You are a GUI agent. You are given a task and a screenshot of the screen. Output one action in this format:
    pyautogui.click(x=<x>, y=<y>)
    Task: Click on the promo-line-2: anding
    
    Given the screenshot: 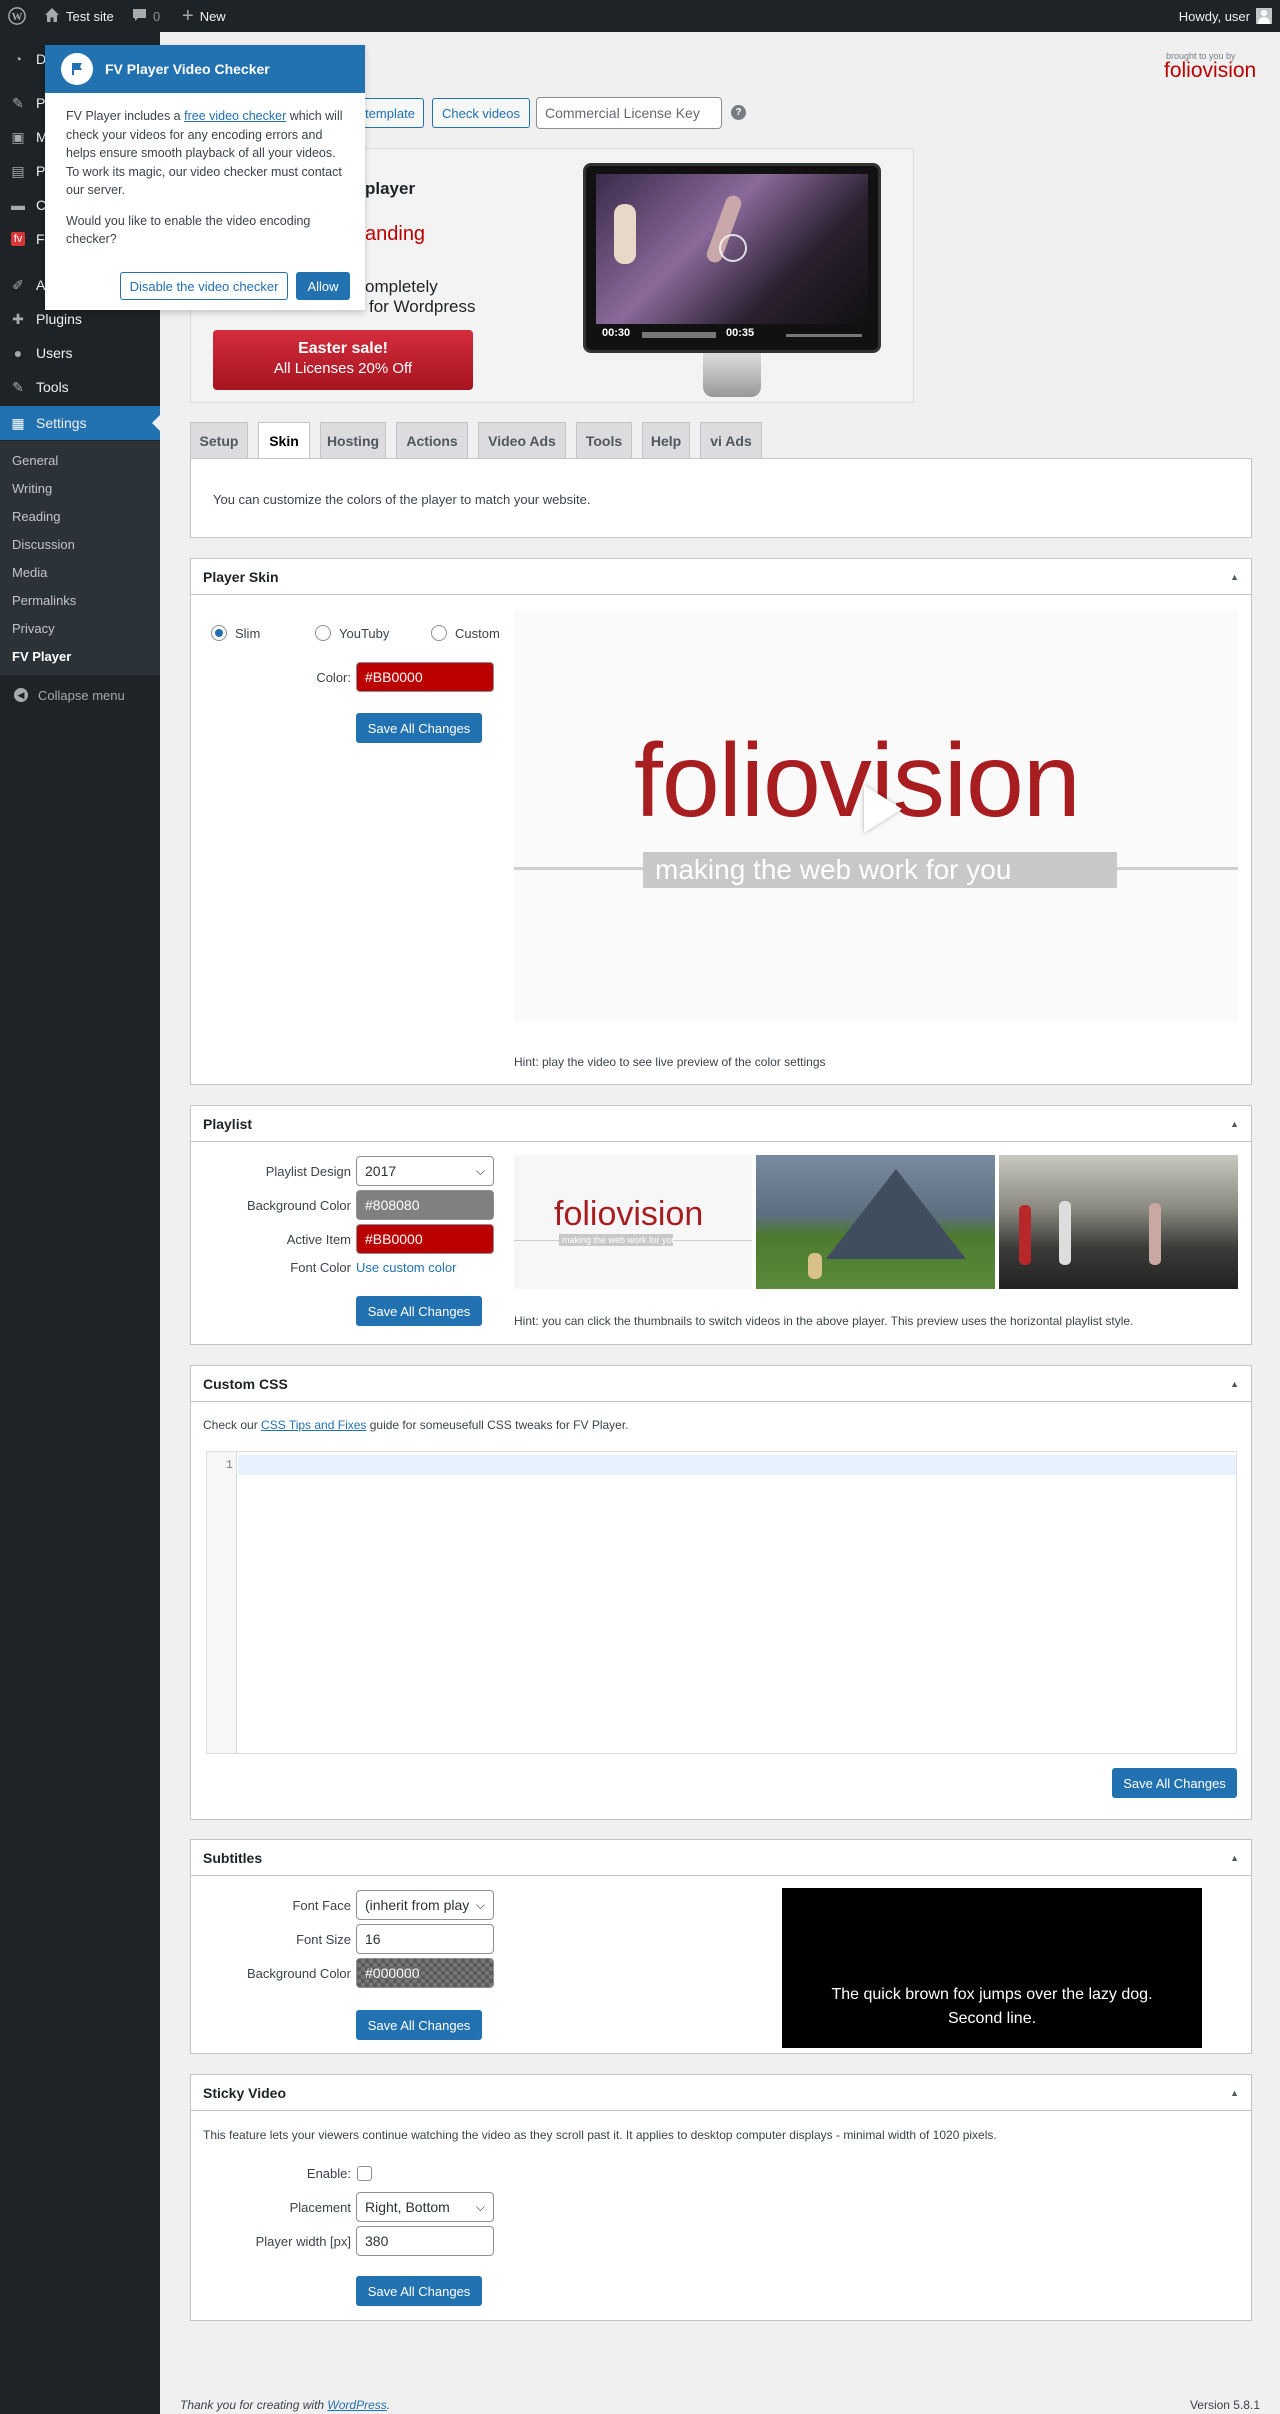 What is the action you would take?
    pyautogui.click(x=395, y=234)
    